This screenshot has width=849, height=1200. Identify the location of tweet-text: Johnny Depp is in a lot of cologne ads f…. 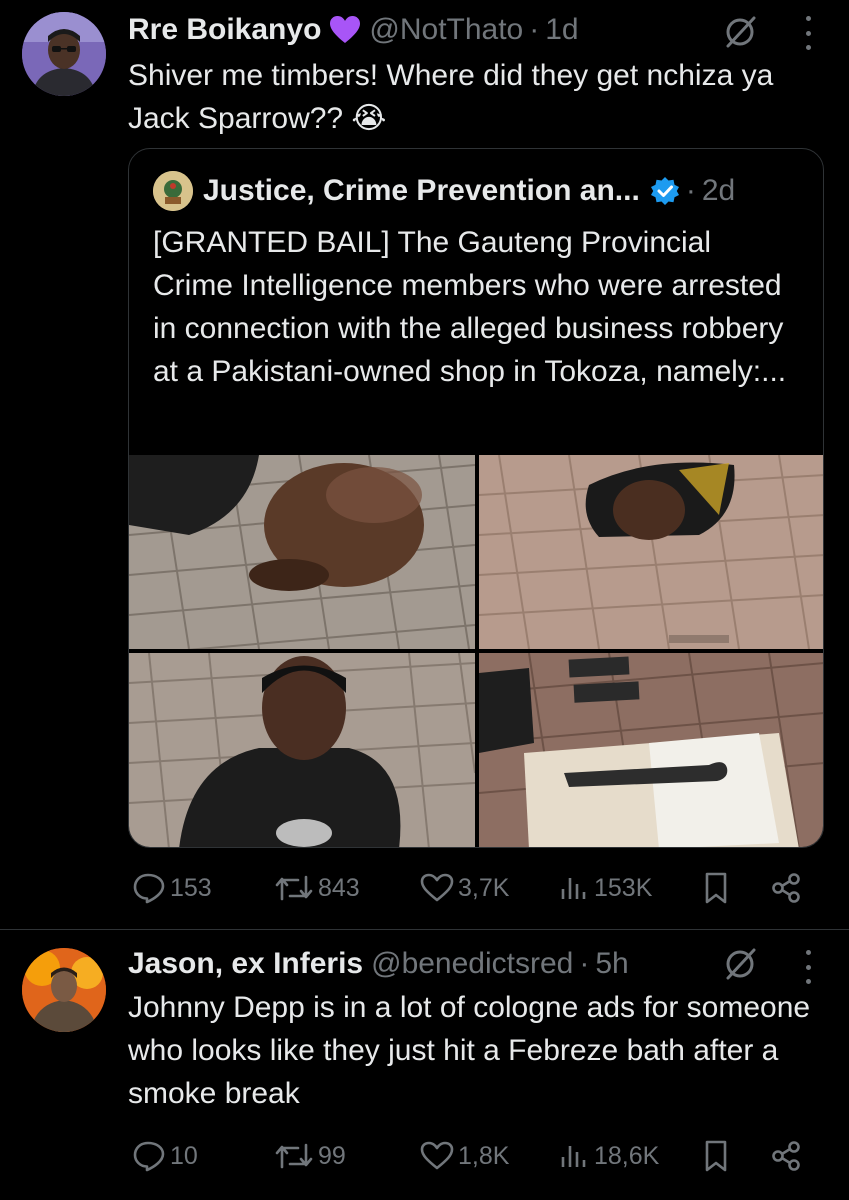
(469, 1050).